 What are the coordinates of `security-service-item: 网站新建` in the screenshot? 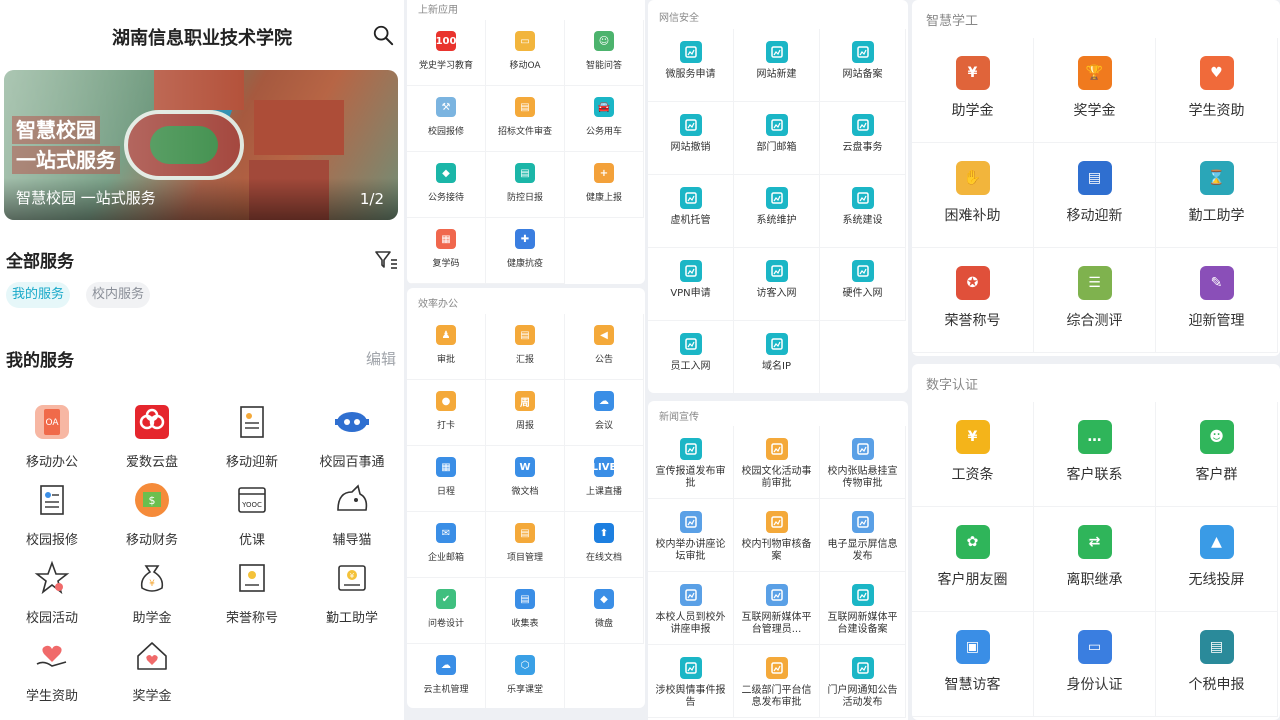 It's located at (777, 65).